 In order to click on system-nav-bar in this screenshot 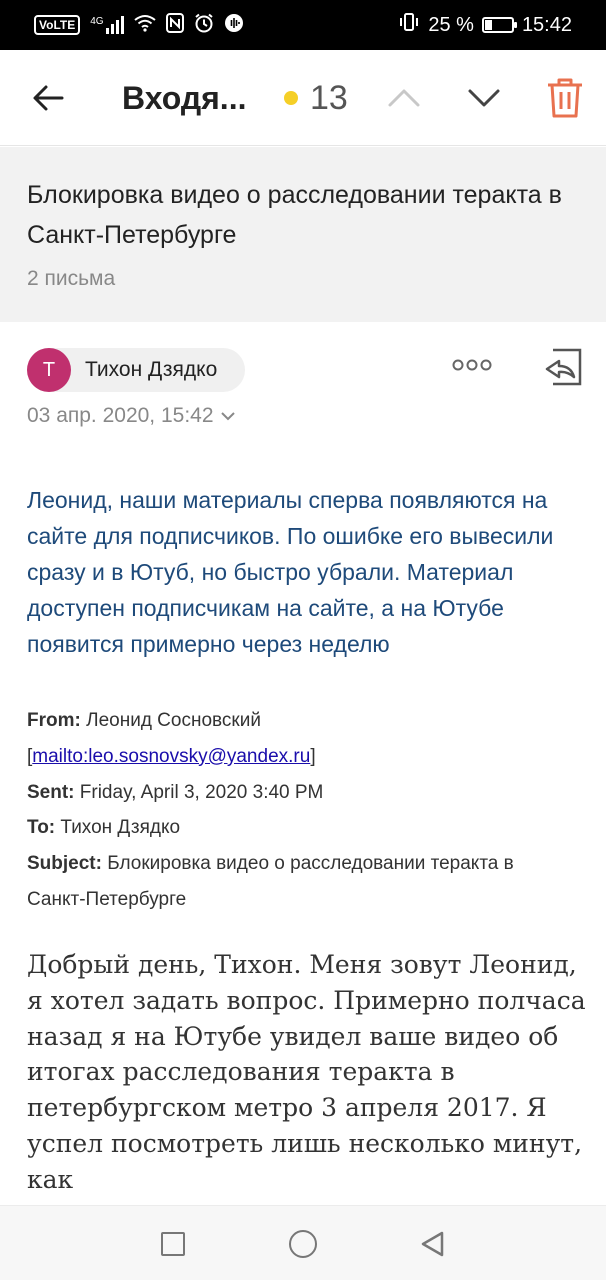, I will do `click(303, 1242)`.